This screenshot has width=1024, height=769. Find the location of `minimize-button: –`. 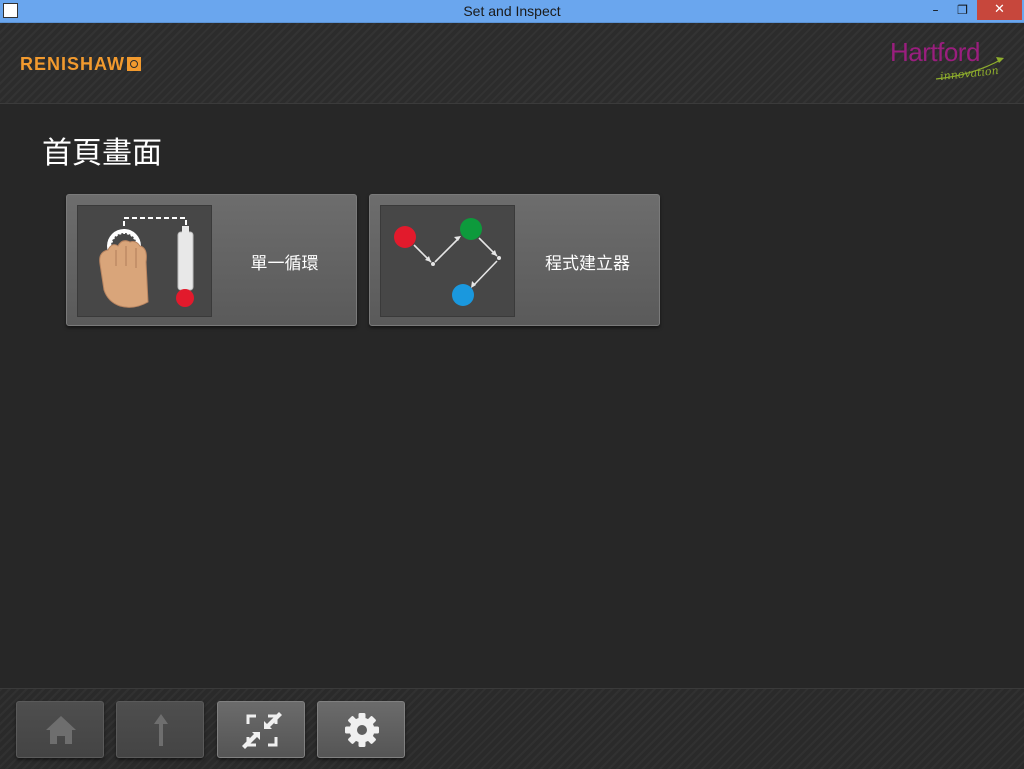

minimize-button: – is located at coordinates (935, 10).